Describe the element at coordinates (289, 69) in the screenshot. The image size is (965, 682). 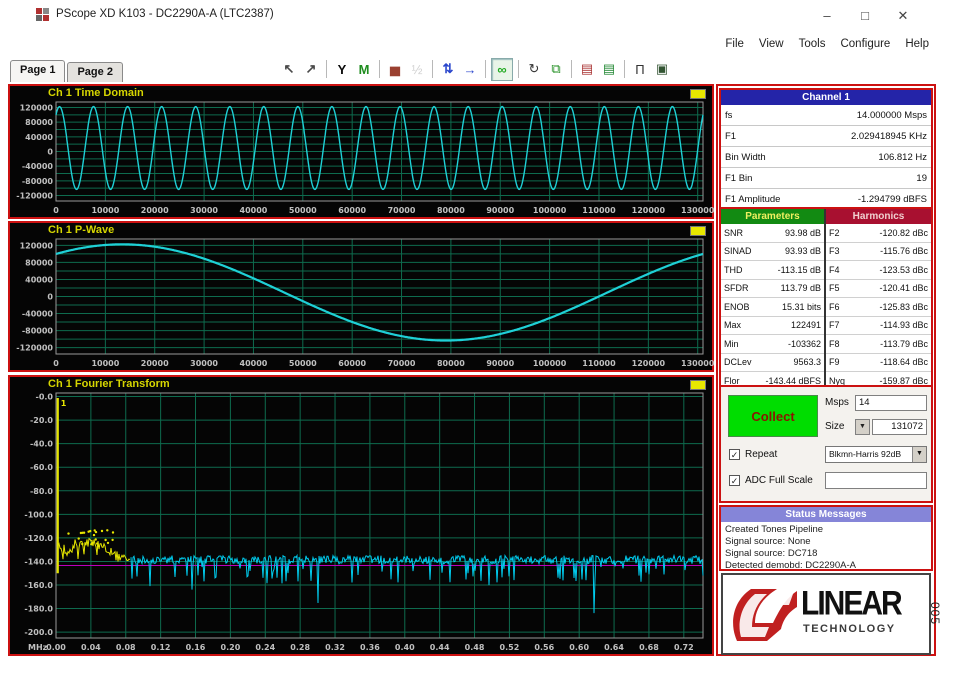
I see `zoom-tool-icon: ↖` at that location.